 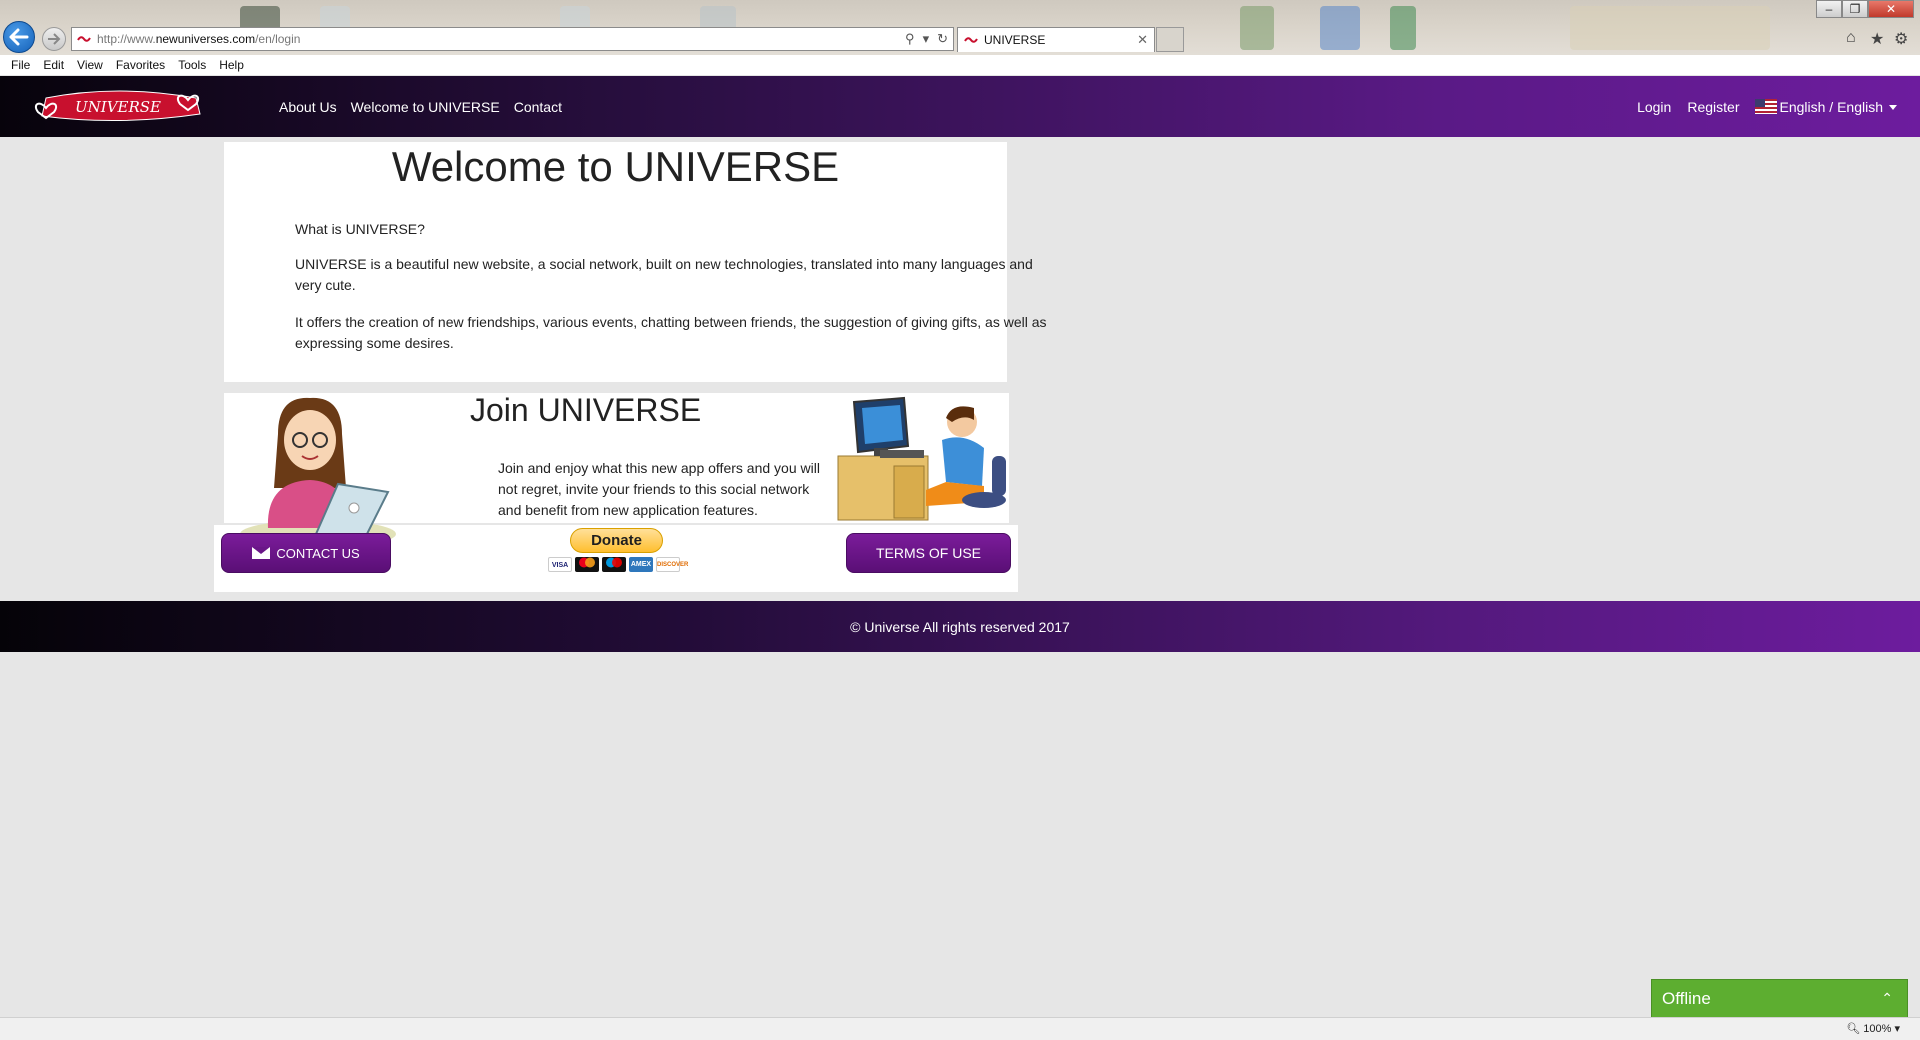 I want to click on universe-logo: UNIVERSE, so click(x=118, y=106).